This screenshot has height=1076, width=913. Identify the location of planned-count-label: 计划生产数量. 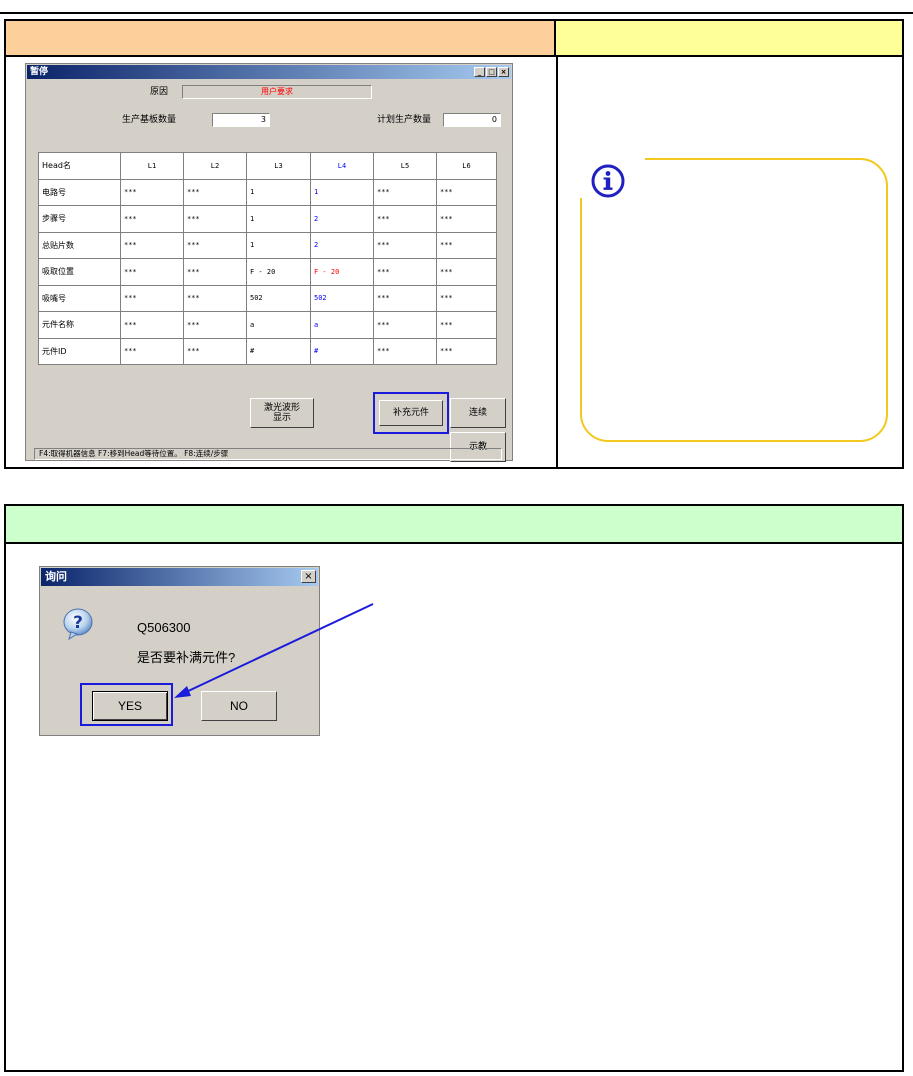
(404, 120).